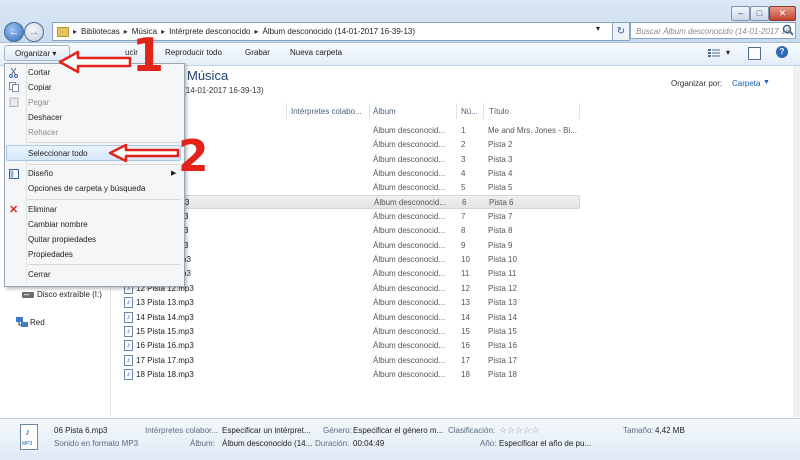 Image resolution: width=800 pixels, height=460 pixels. What do you see at coordinates (62, 239) in the screenshot?
I see `menu-item-remove-properties: Quitar propiedades` at bounding box center [62, 239].